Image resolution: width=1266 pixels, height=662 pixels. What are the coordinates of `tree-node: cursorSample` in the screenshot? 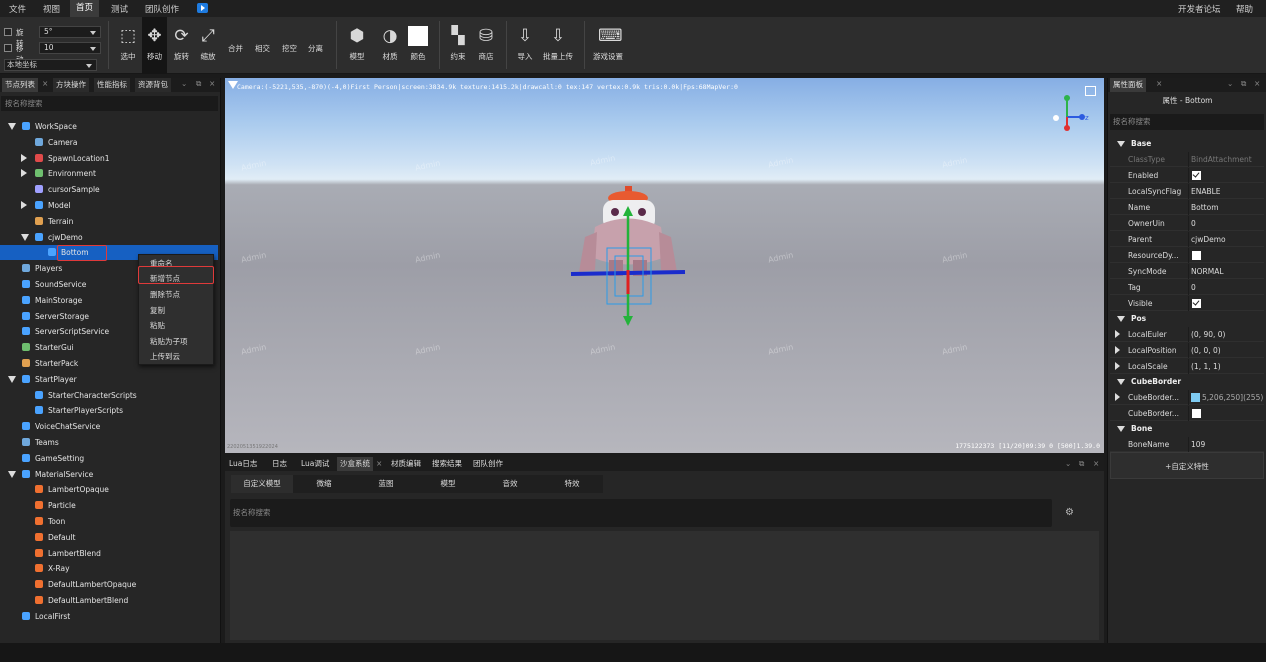 It's located at (109, 189).